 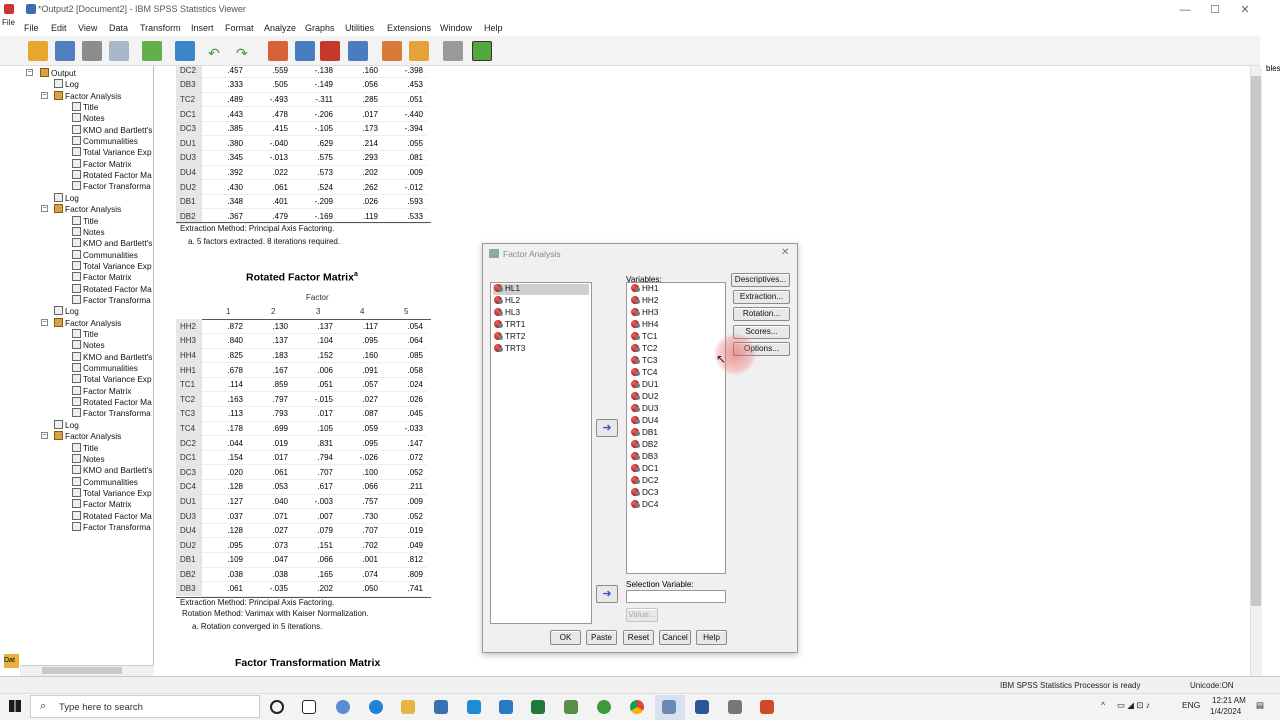 I want to click on variable-item: DC2, so click(x=644, y=480).